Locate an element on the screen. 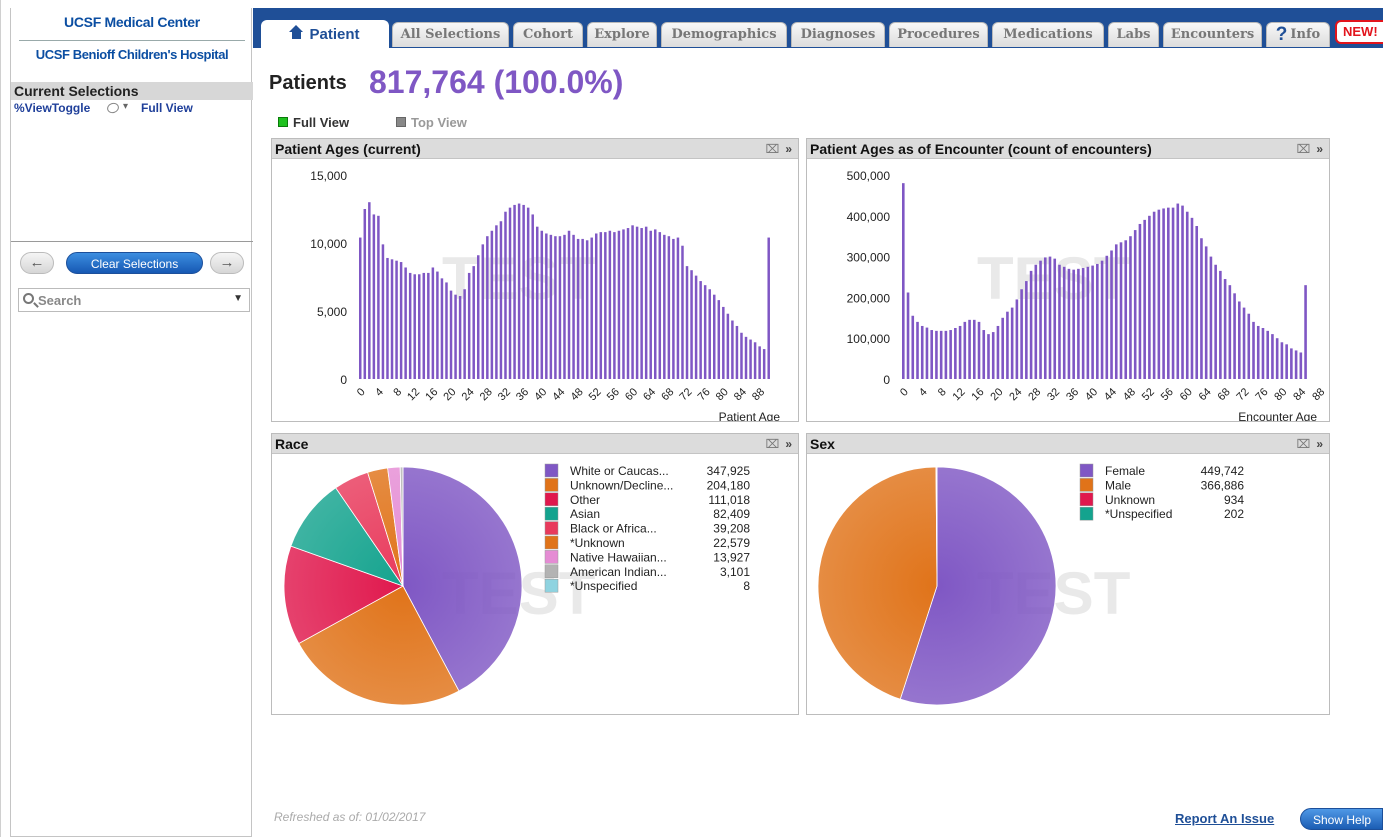  x-tick-label: 0 is located at coordinates (361, 392).